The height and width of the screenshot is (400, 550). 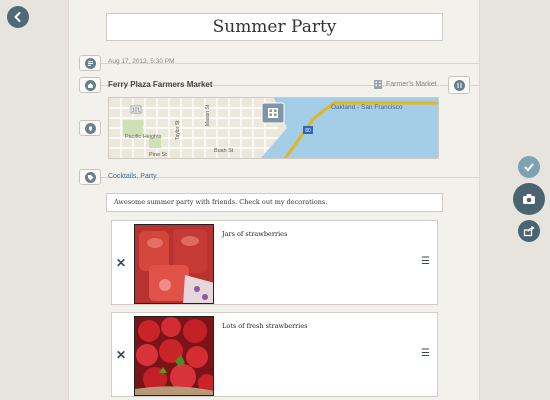 I want to click on add-photo-button, so click(x=529, y=199).